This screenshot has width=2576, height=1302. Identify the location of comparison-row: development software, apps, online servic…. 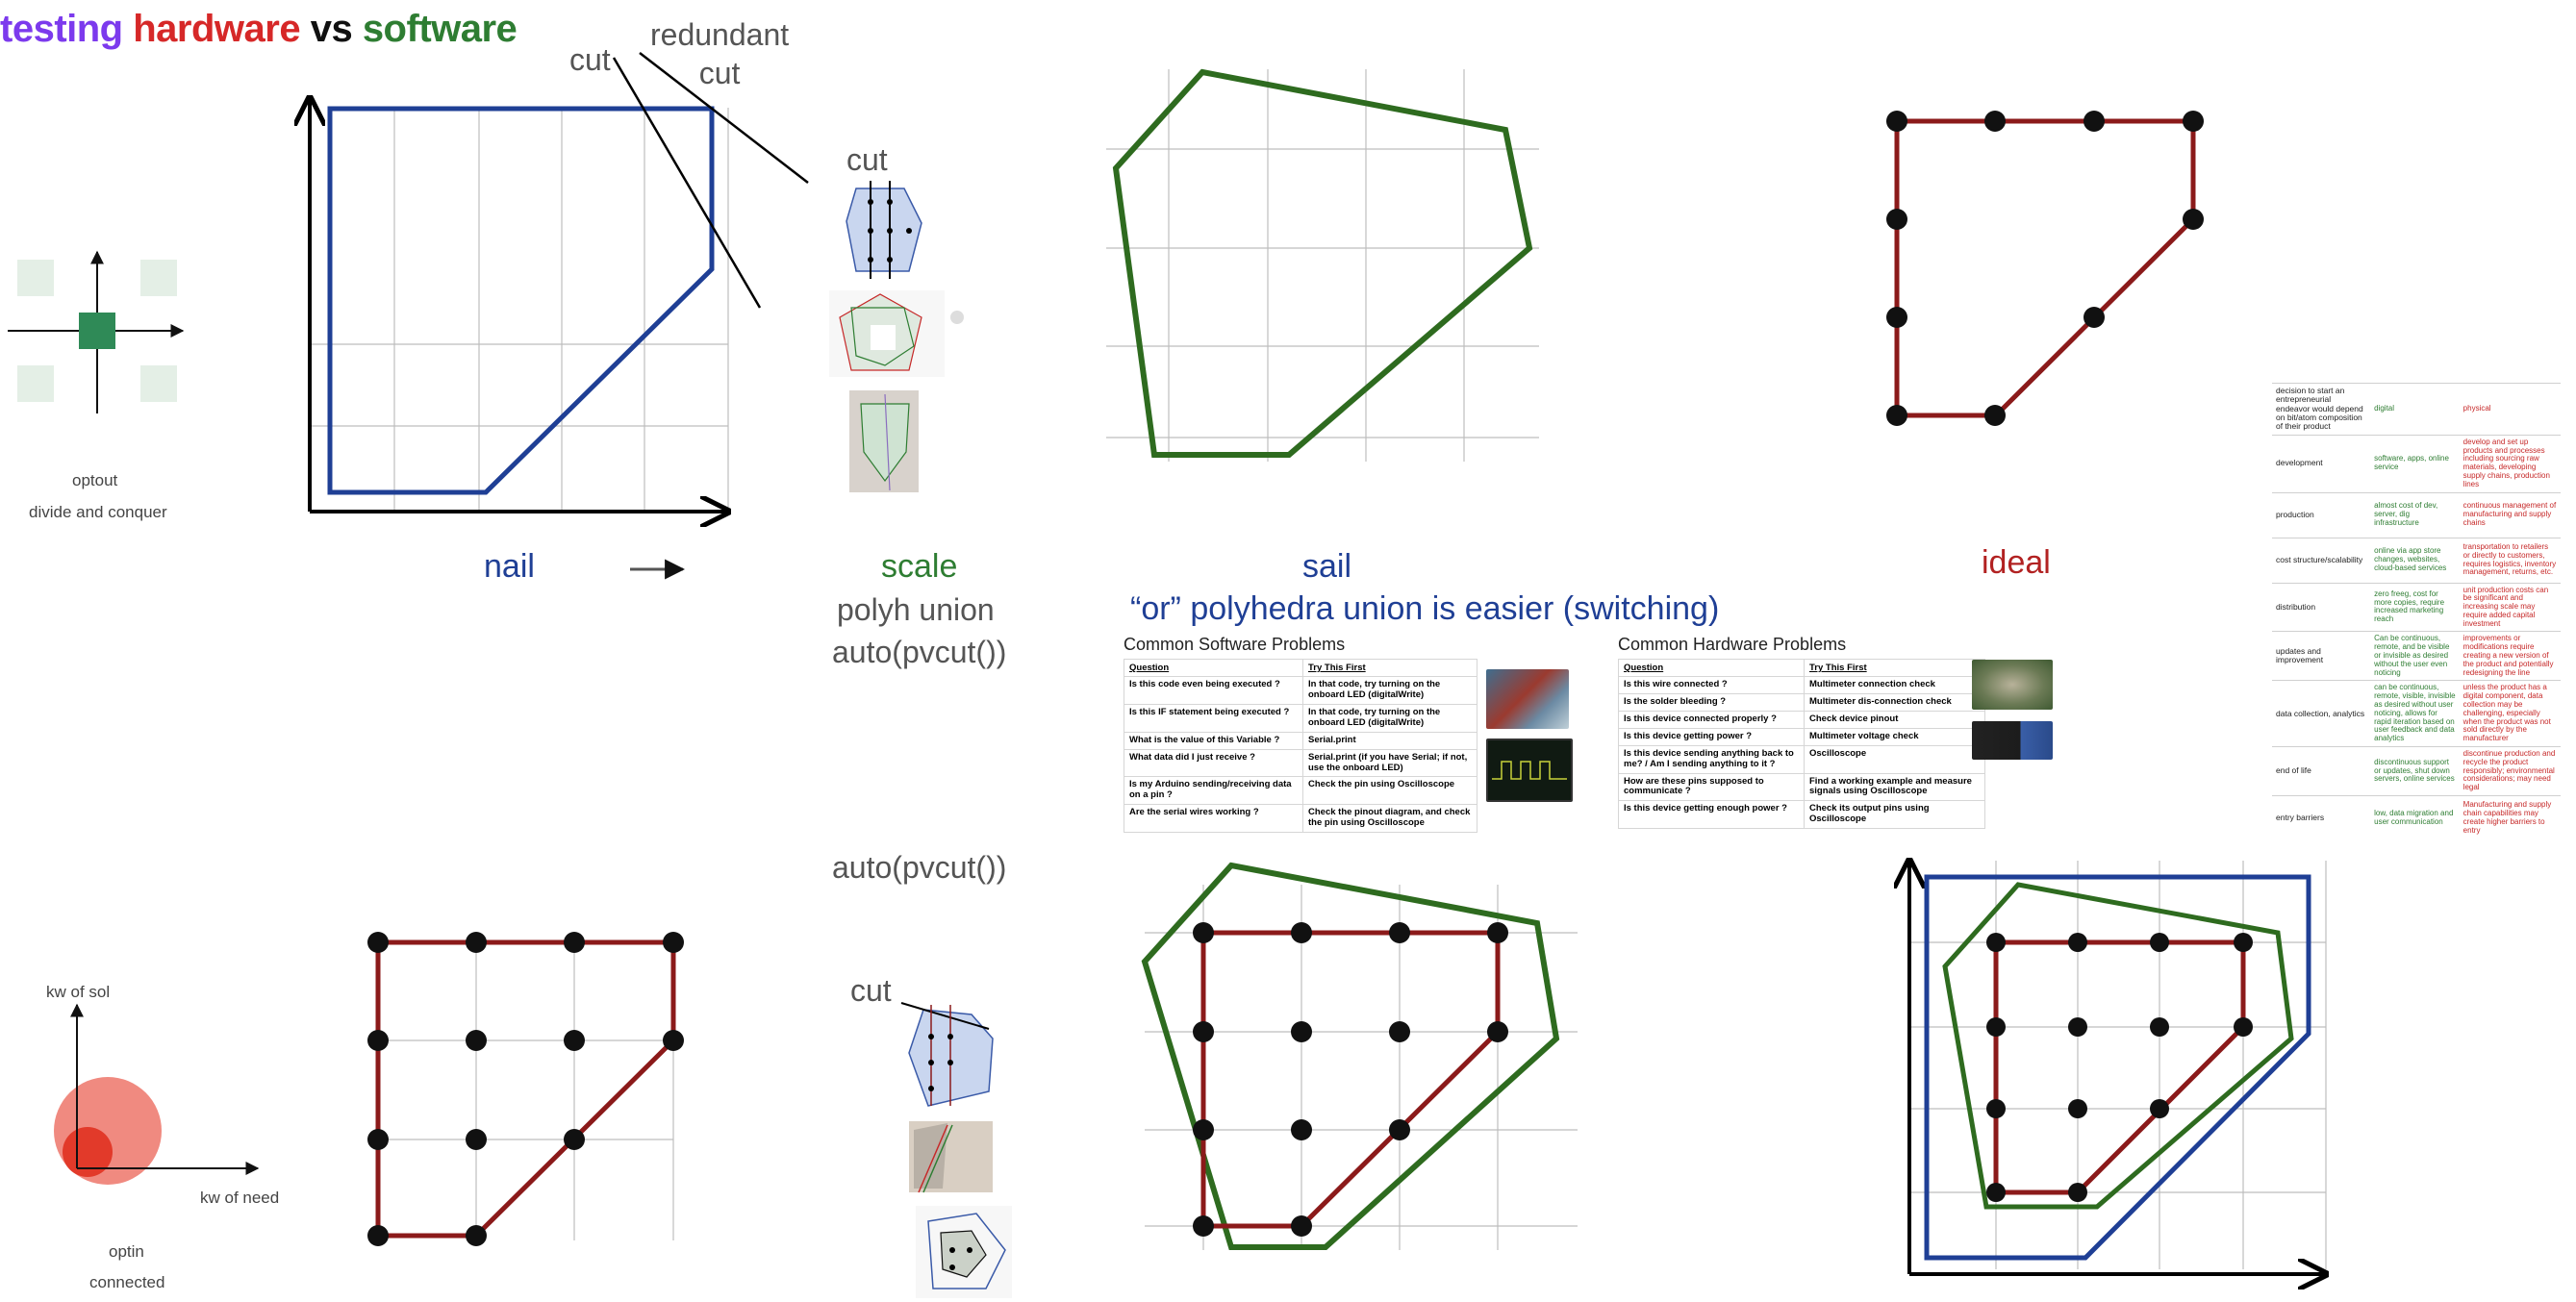
(2416, 463).